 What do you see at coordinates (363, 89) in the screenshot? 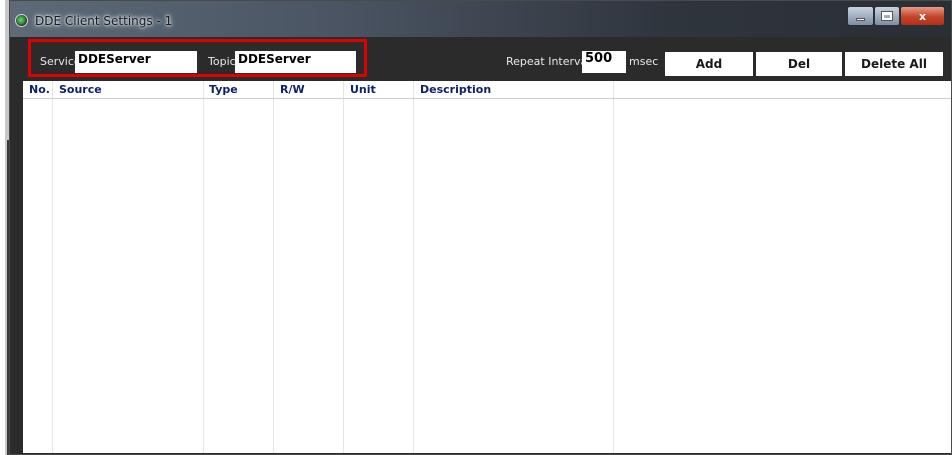
I see `column-header-unit: Unit` at bounding box center [363, 89].